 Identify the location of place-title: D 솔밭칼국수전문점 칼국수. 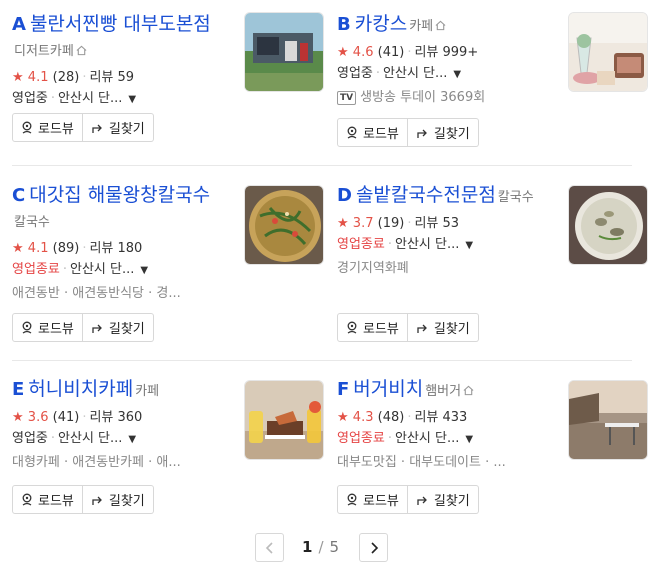
(437, 196).